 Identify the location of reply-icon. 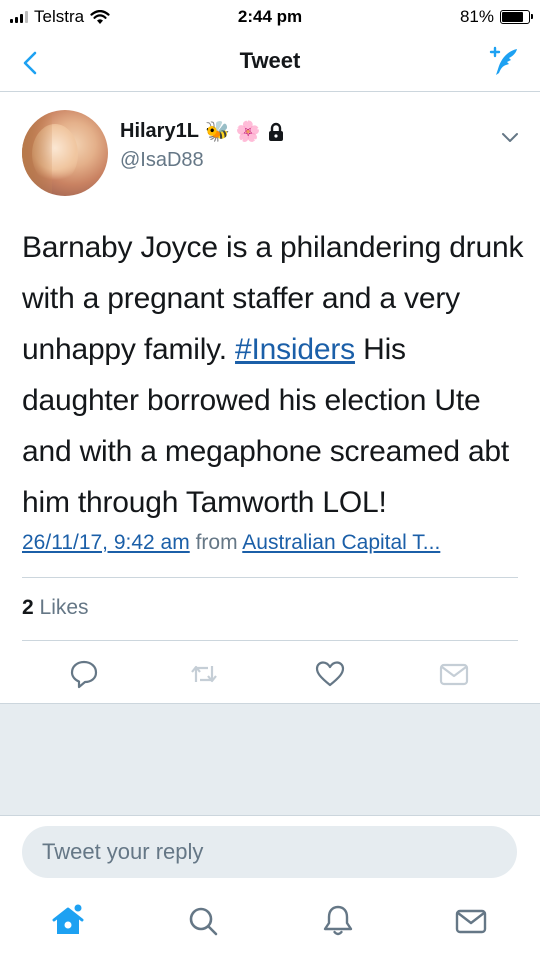
(84, 674).